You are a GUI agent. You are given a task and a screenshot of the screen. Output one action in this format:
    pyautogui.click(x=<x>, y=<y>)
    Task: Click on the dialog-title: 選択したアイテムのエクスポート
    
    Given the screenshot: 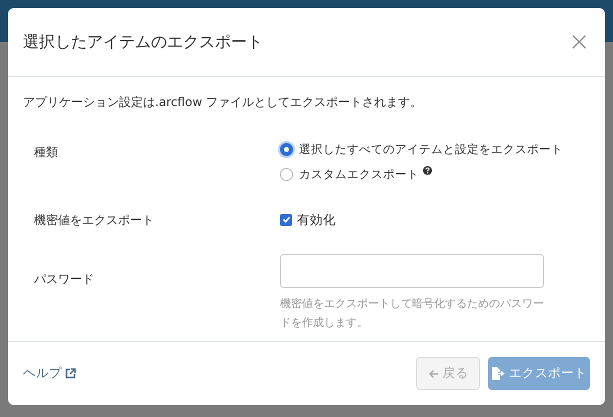 What is the action you would take?
    pyautogui.click(x=143, y=42)
    